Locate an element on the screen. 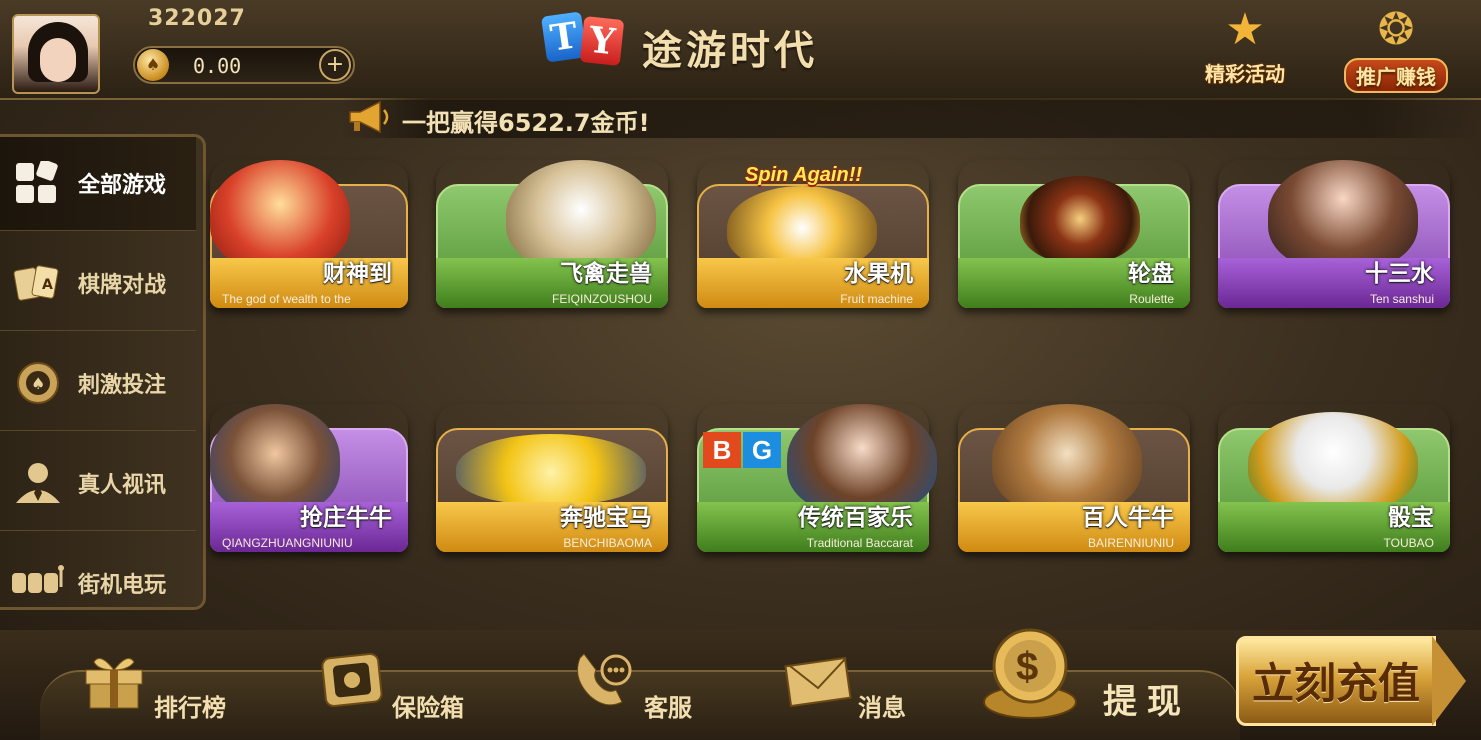 This screenshot has height=740, width=1481. top-bar: 322027 ♠ 0.00 + T Y 途游时代 ★ 精彩活动 ❂ 推广赚钱 is located at coordinates (740, 50).